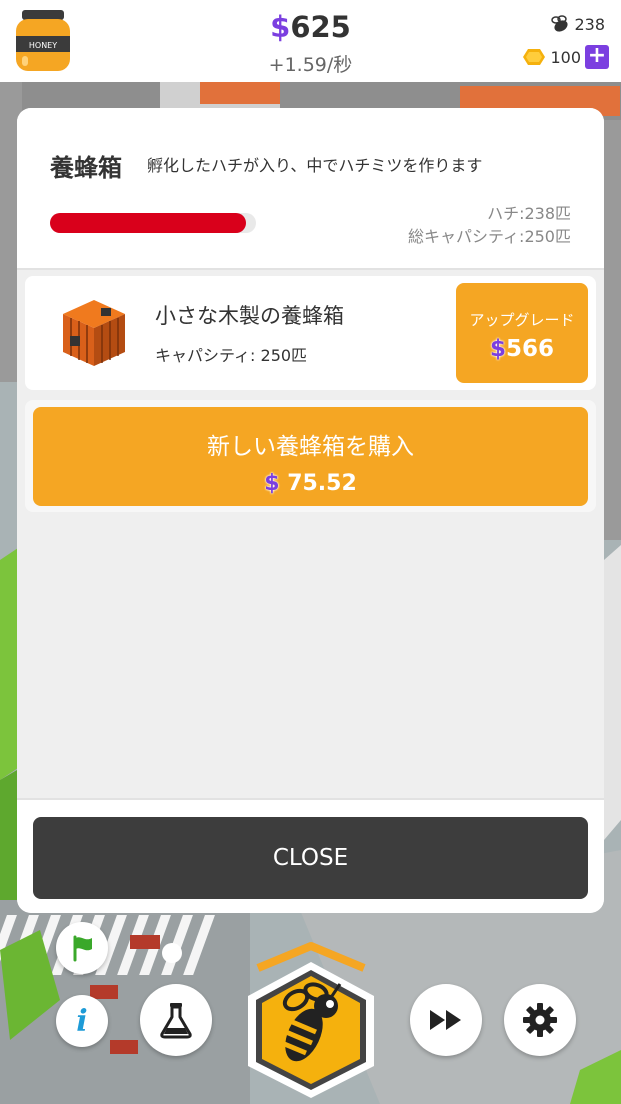 This screenshot has width=621, height=1104. Describe the element at coordinates (522, 333) in the screenshot. I see `upgrade-button: アップグレード $566` at that location.